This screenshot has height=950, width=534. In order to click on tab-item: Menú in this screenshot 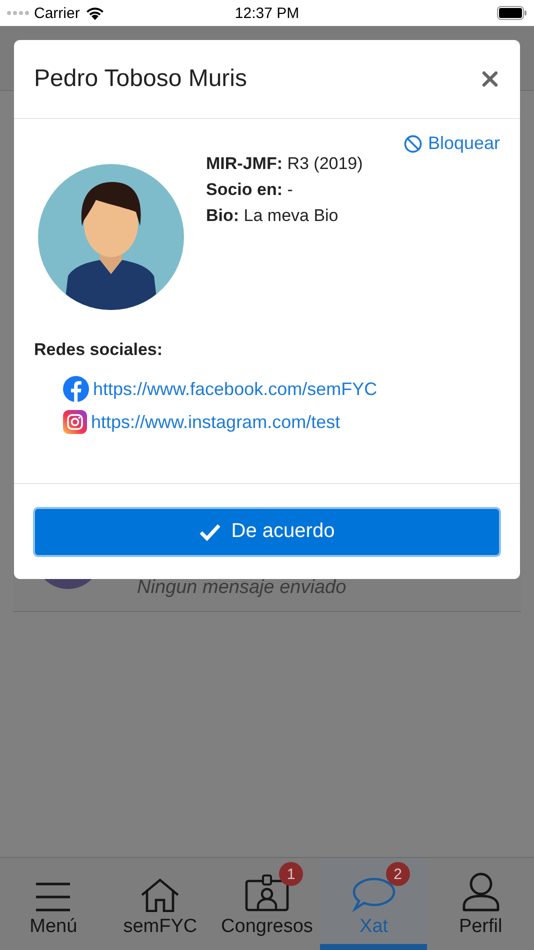, I will do `click(53, 904)`.